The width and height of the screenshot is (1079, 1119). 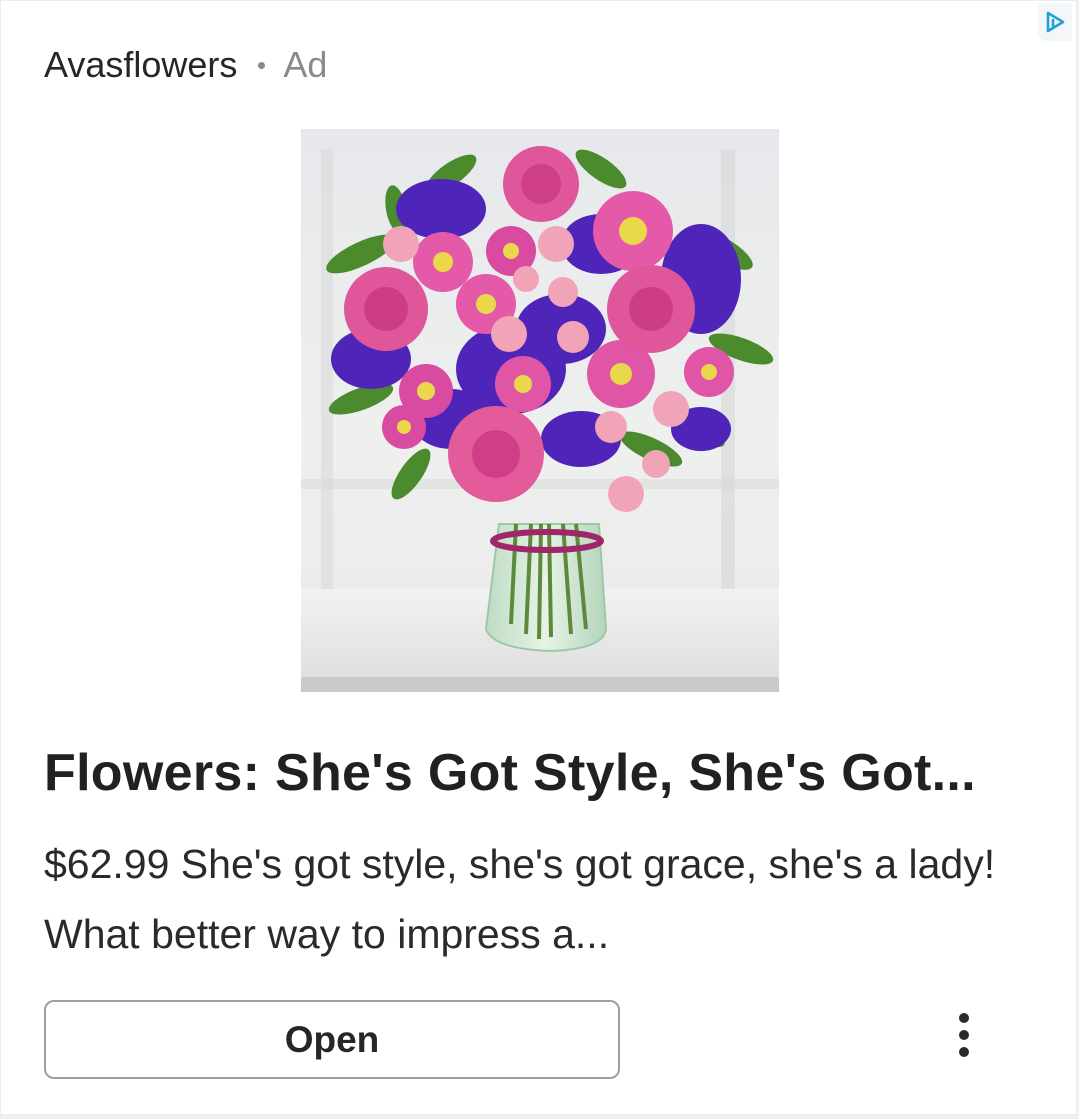 I want to click on adchoices-icon, so click(x=1055, y=22).